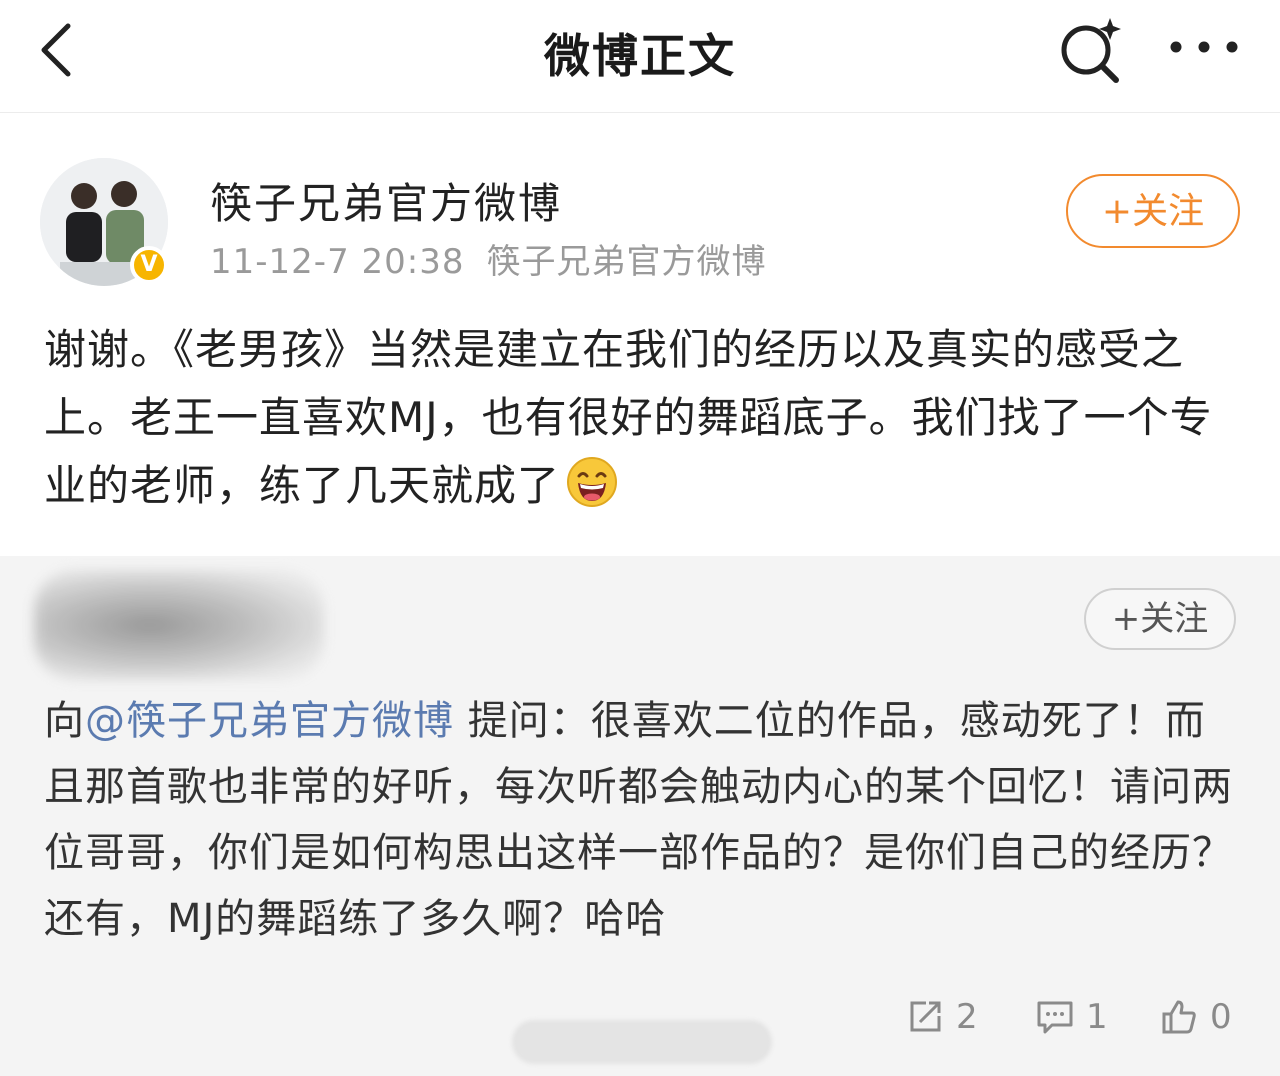 The image size is (1280, 1076). Describe the element at coordinates (967, 1017) in the screenshot. I see `repost-count: 2` at that location.